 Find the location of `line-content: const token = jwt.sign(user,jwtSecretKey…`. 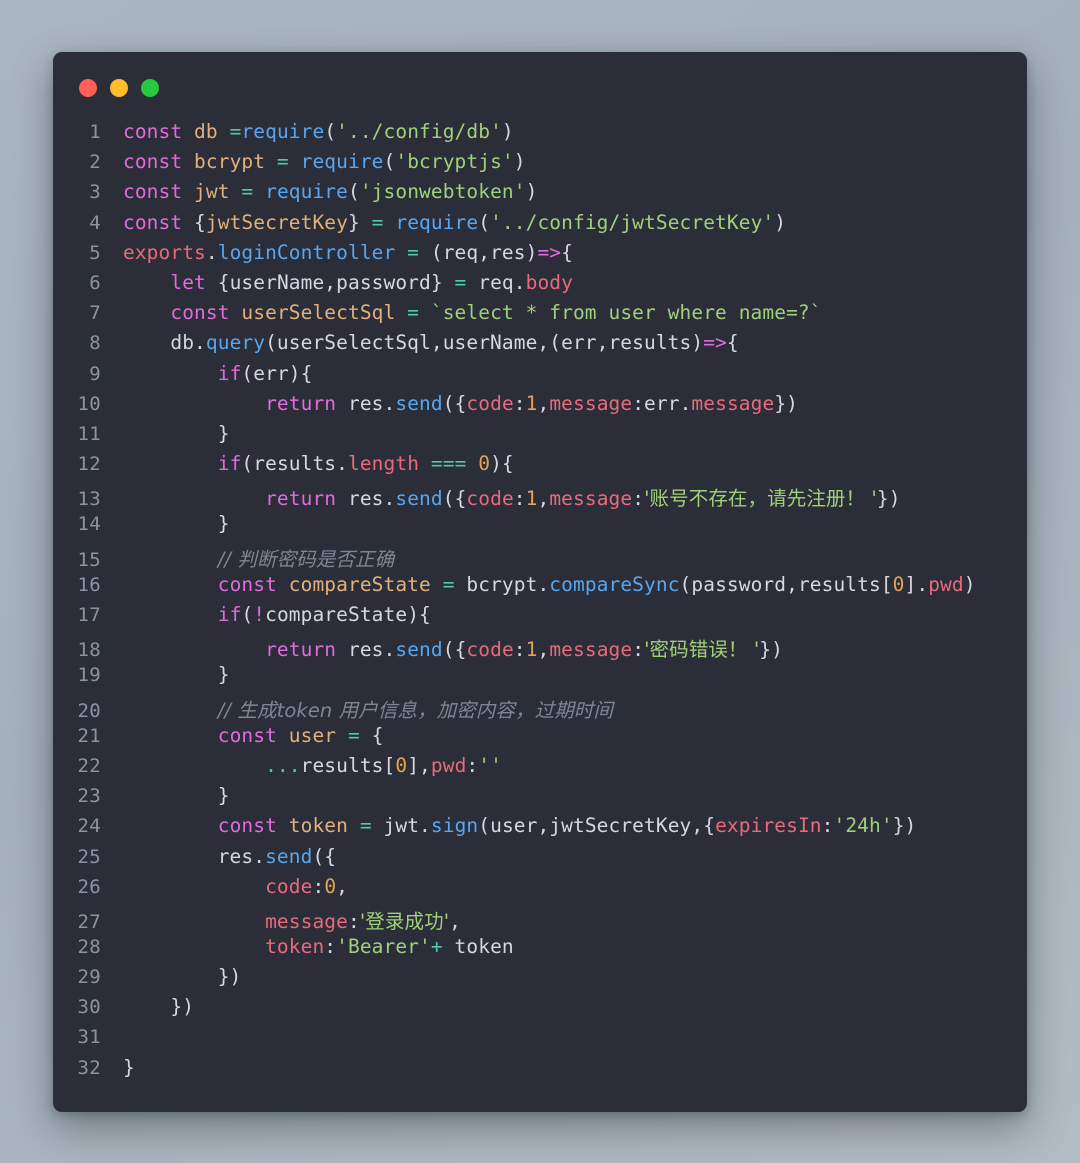

line-content: const token = jwt.sign(user,jwtSecretKey… is located at coordinates (520, 826).